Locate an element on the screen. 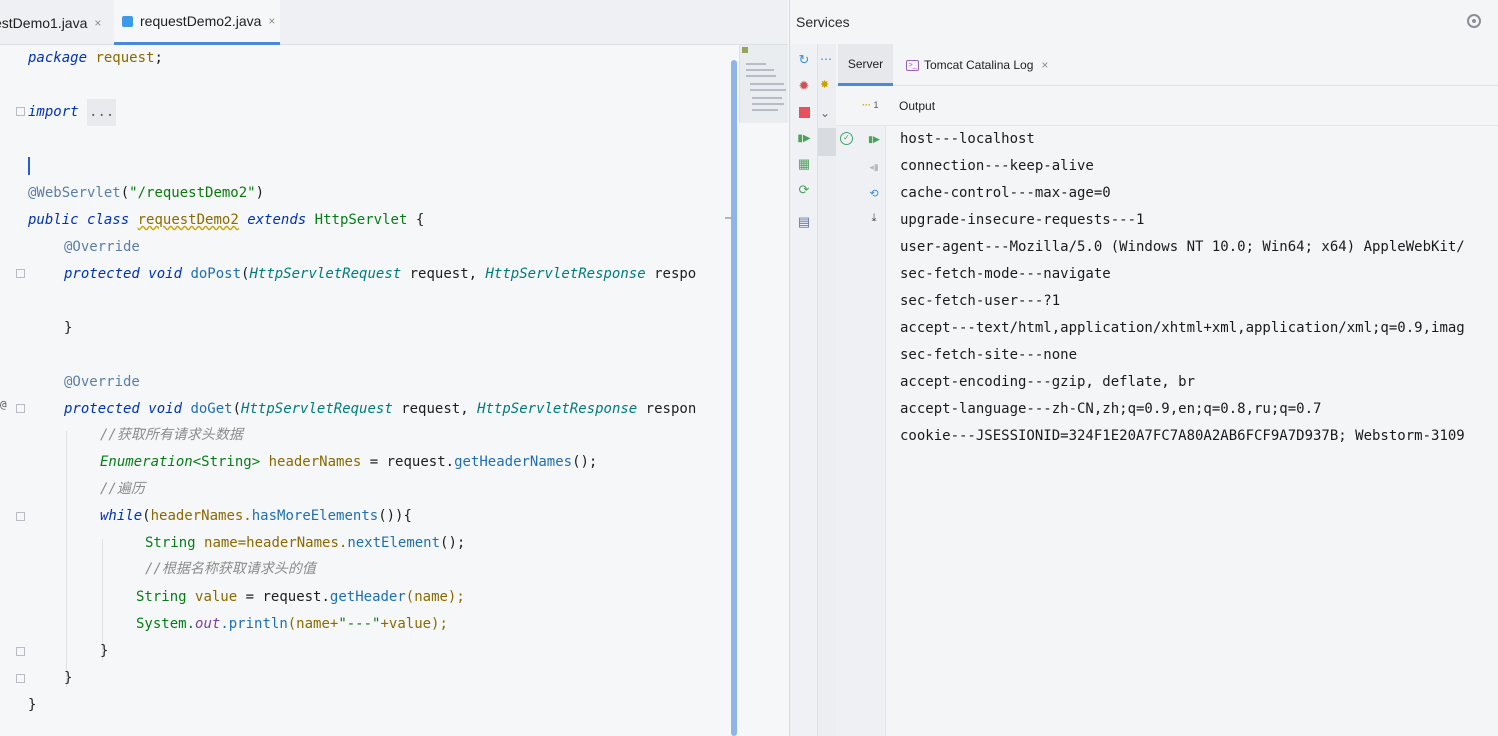  text-caret is located at coordinates (29, 166).